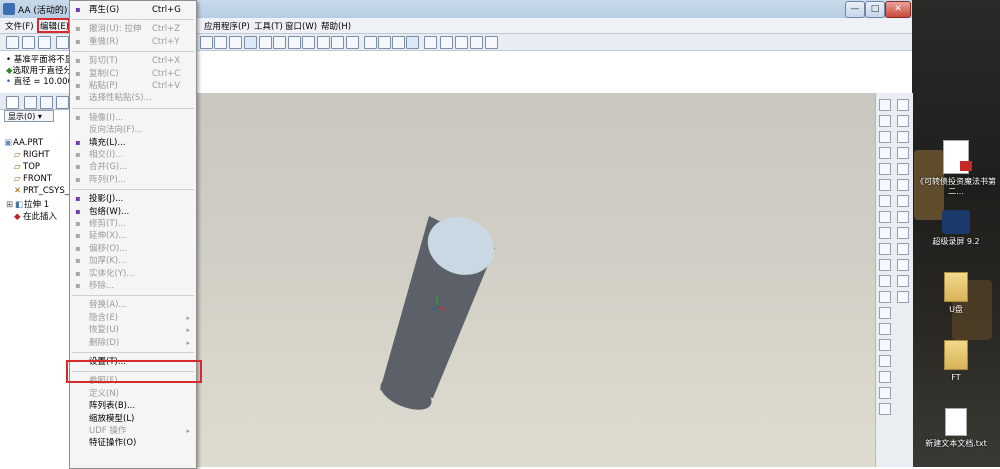  Describe the element at coordinates (370, 42) in the screenshot. I see `wireframe-icon` at that location.